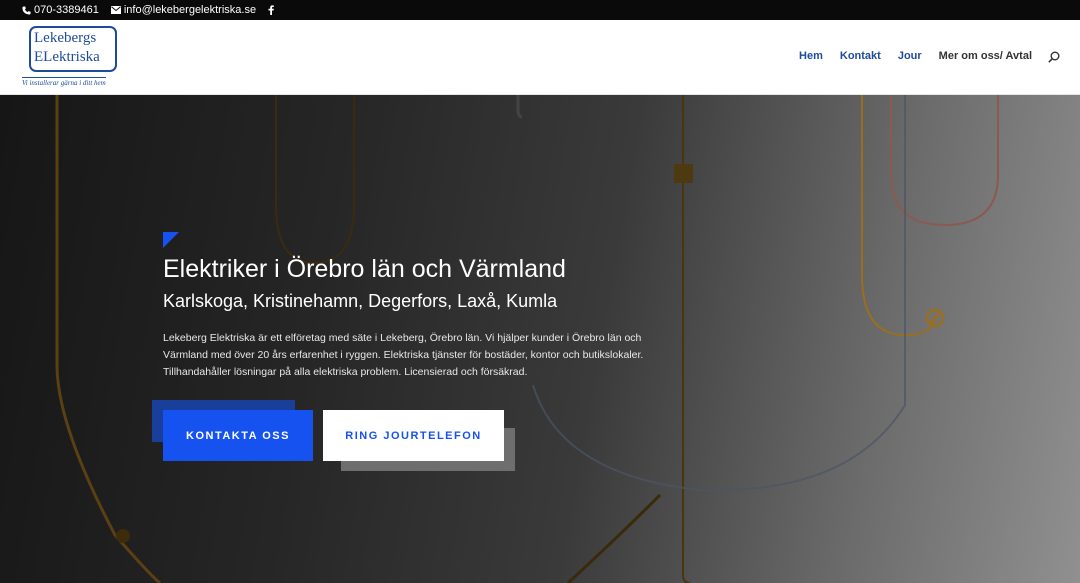  Describe the element at coordinates (238, 435) in the screenshot. I see `contact-us-button: KONTAKTA OSS` at that location.